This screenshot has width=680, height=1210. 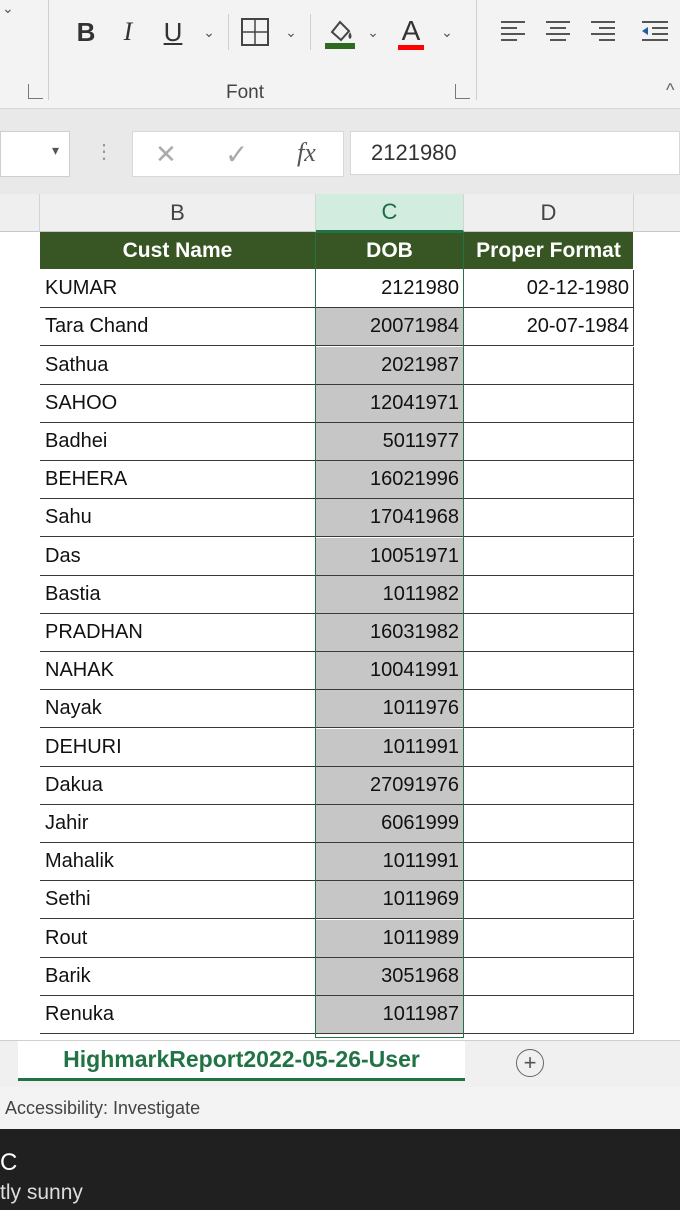 What do you see at coordinates (306, 153) in the screenshot?
I see `insert-function-icon: fx` at bounding box center [306, 153].